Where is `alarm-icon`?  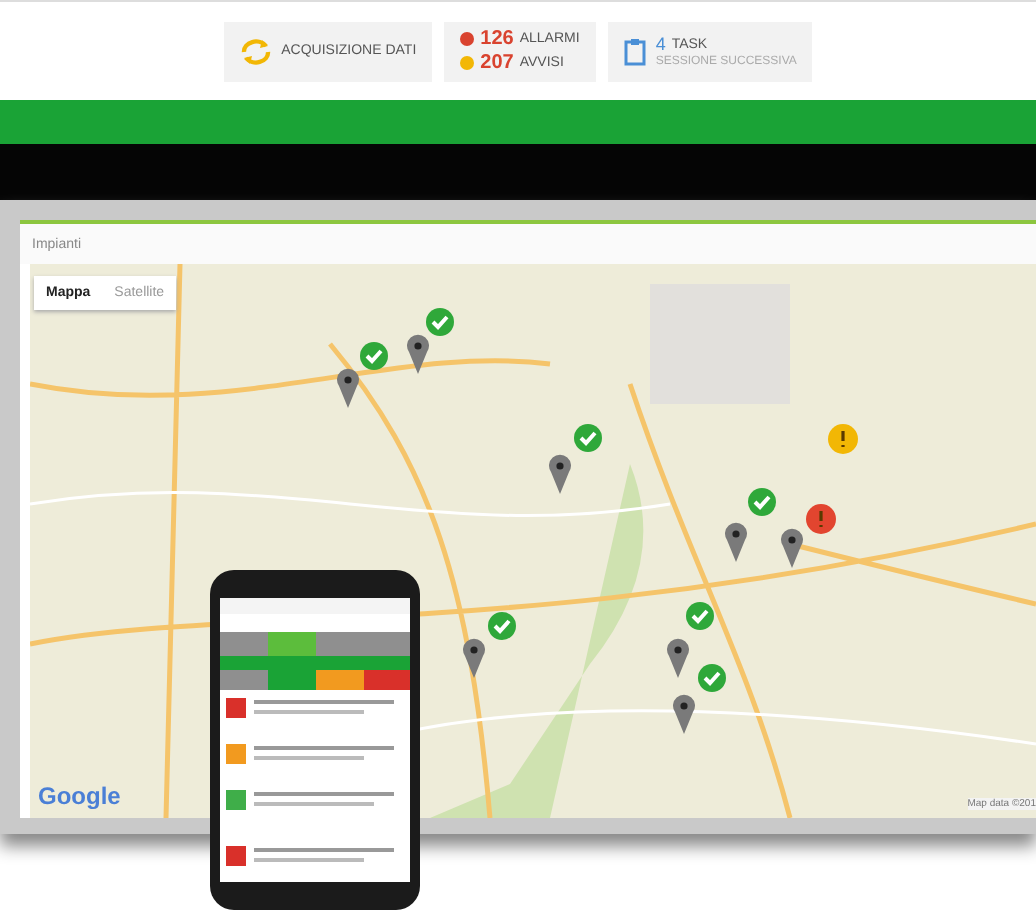
alarm-icon is located at coordinates (467, 39).